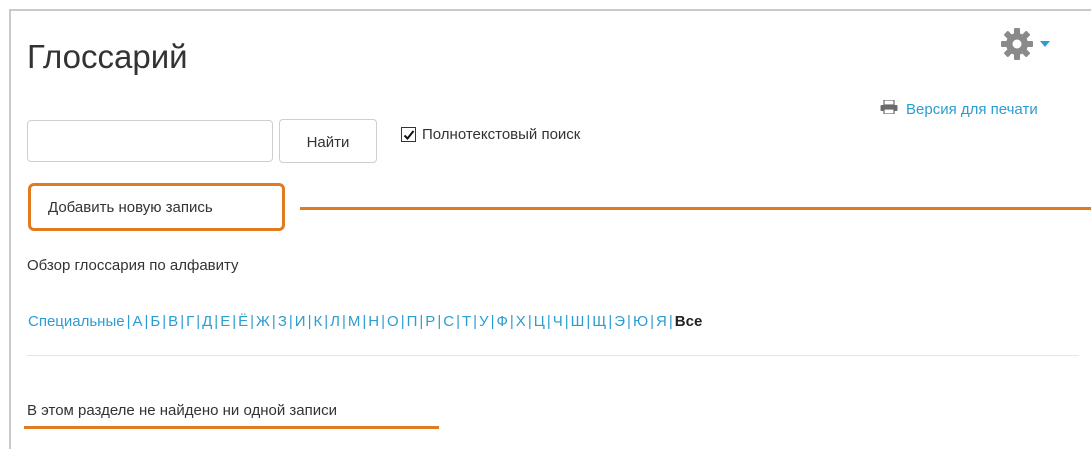 The width and height of the screenshot is (1091, 449). I want to click on alphabet-link: К, so click(317, 321).